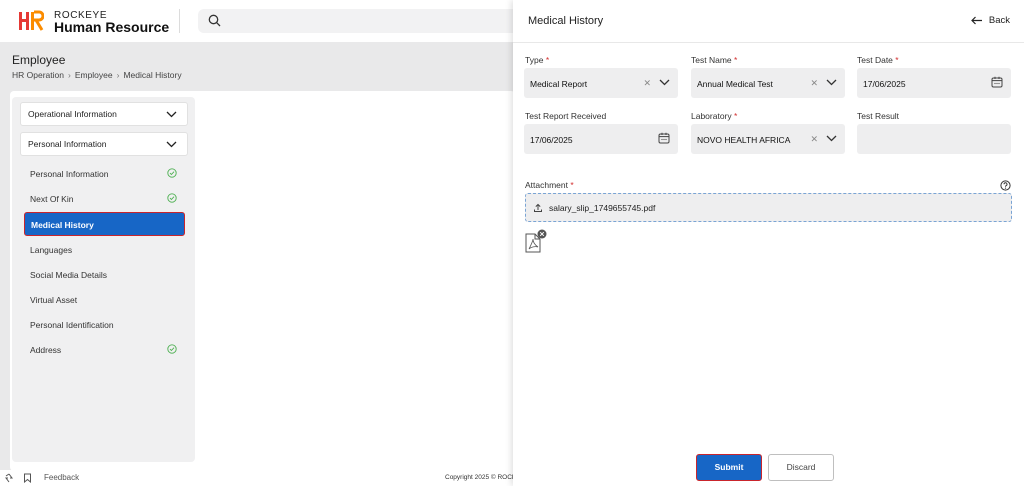  I want to click on sidebar-item-social-media-details: Social Media Details, so click(104, 275).